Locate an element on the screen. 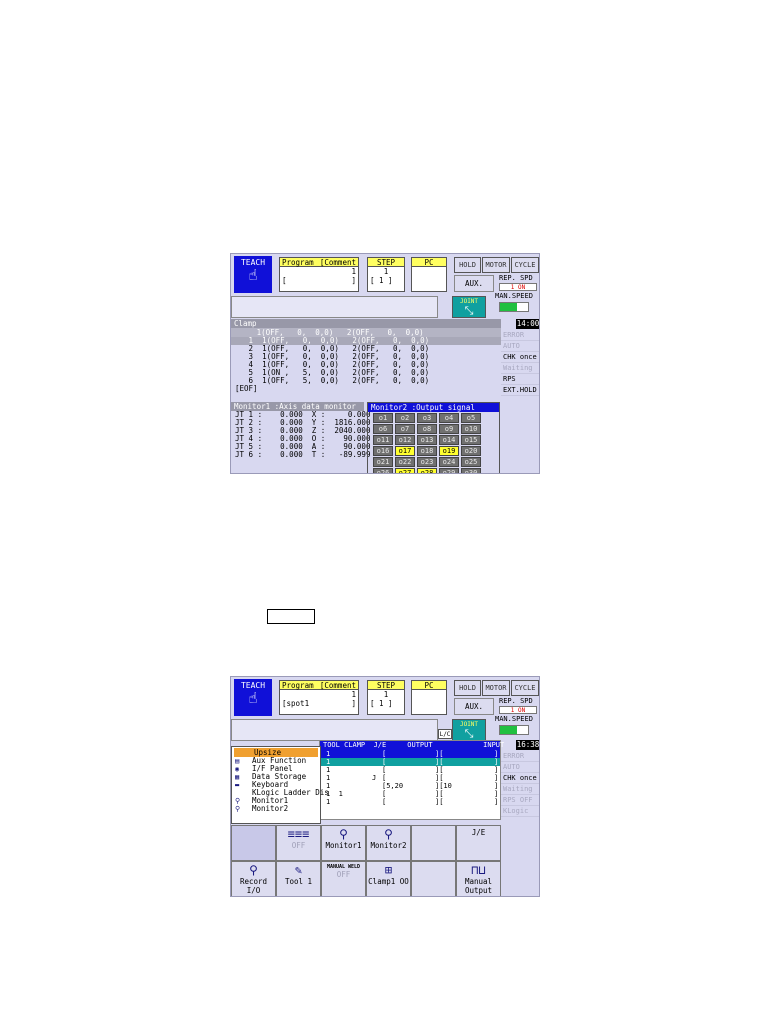  output-signal-o1: o1 is located at coordinates (383, 418).